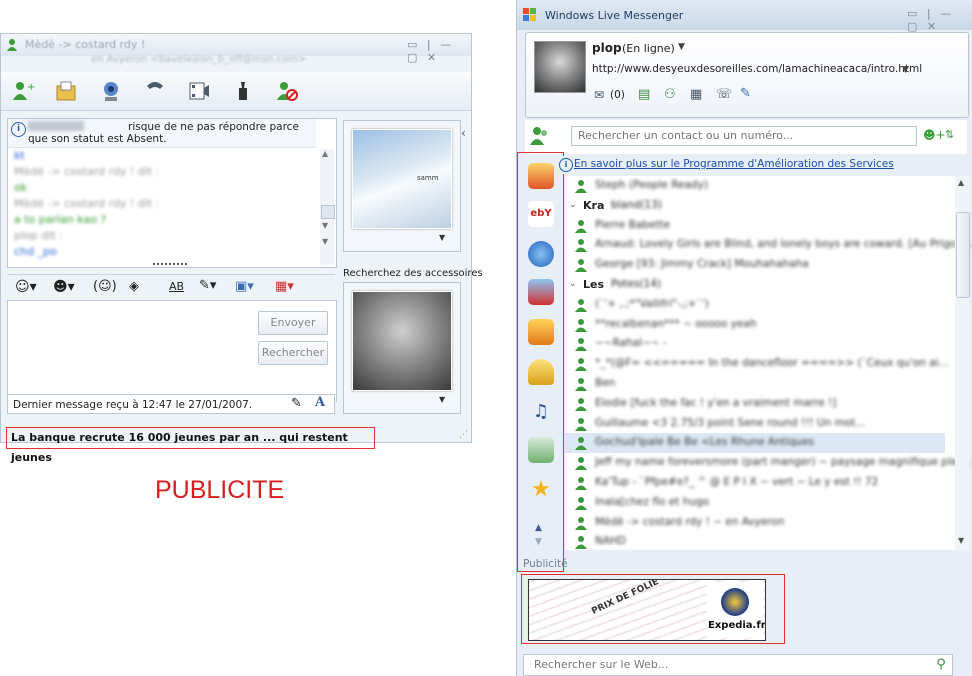  Describe the element at coordinates (614, 15) in the screenshot. I see `app-title: Windows Live Messenger` at that location.